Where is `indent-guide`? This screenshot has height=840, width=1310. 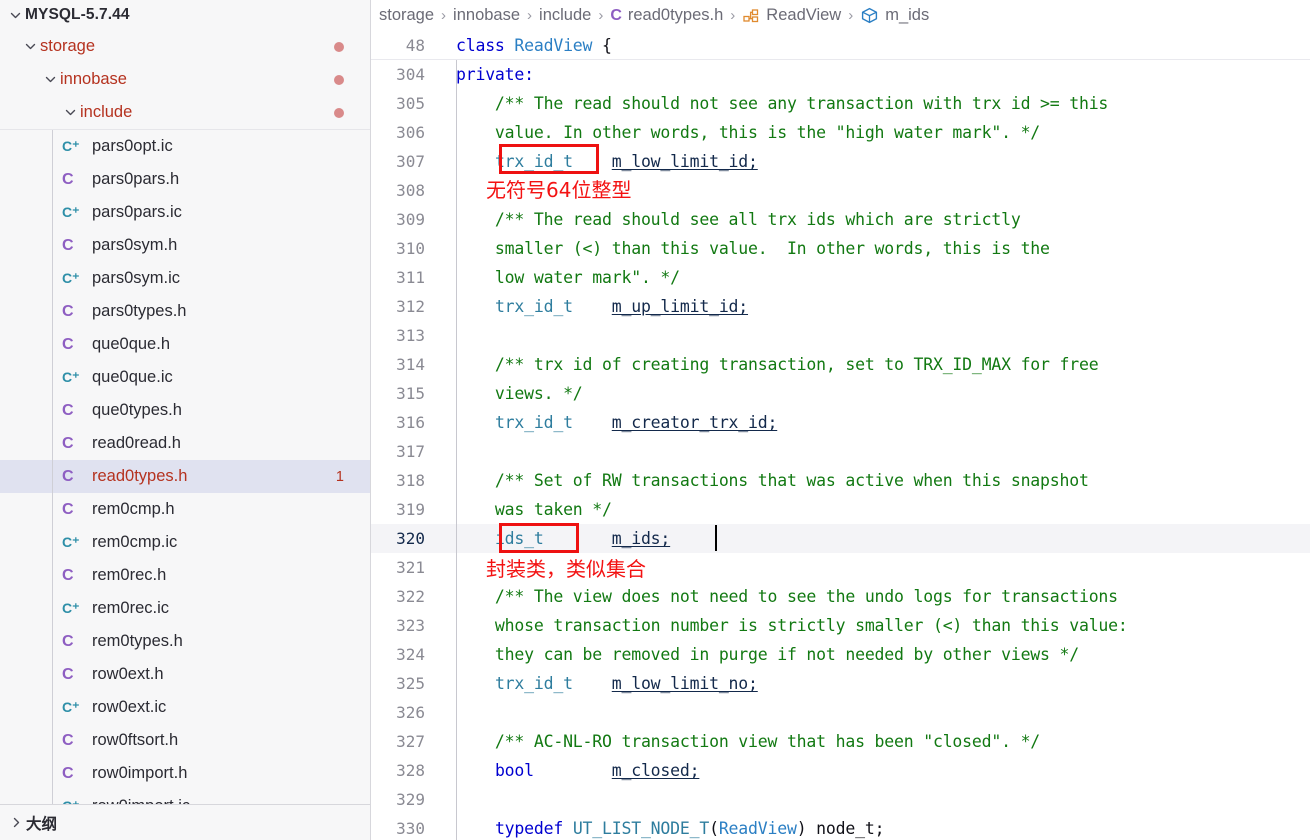
indent-guide is located at coordinates (456, 450).